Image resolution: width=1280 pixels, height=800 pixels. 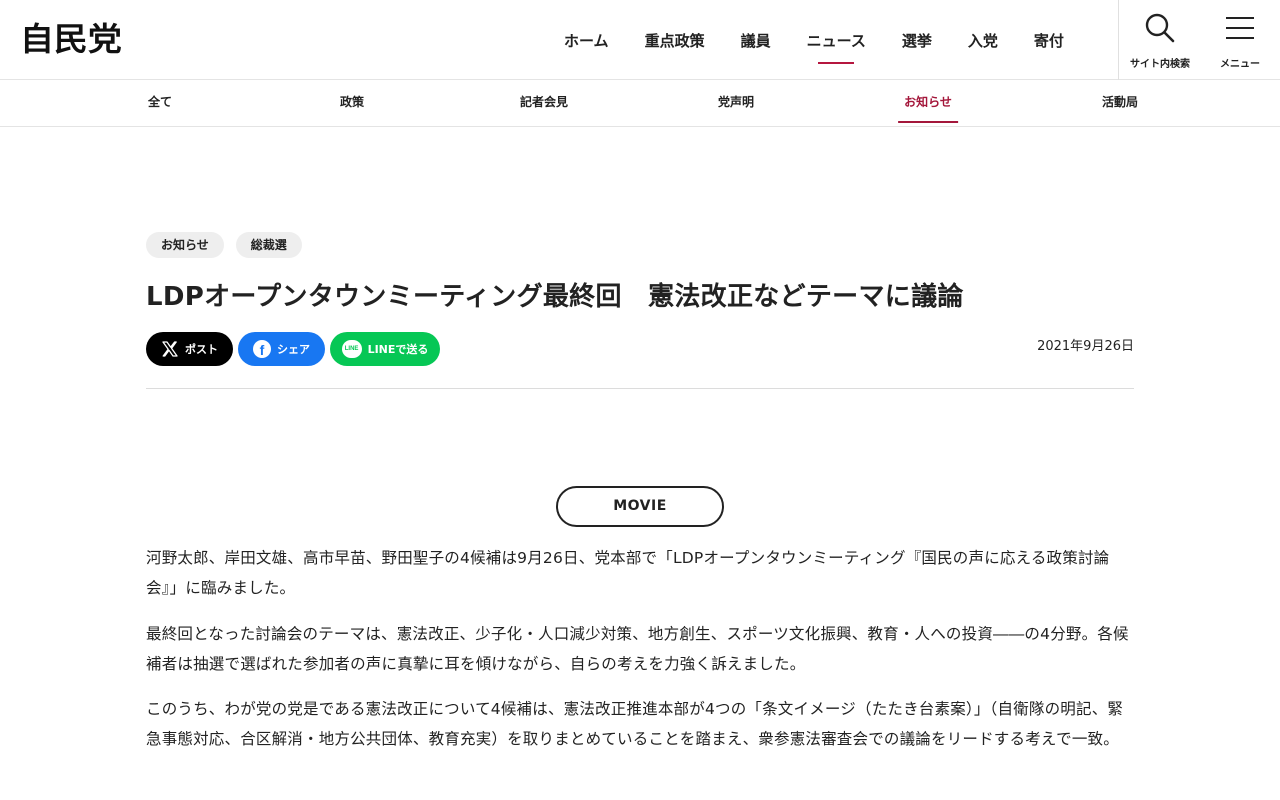 I want to click on subnav-item-press-conference: 記者会見, so click(x=544, y=103).